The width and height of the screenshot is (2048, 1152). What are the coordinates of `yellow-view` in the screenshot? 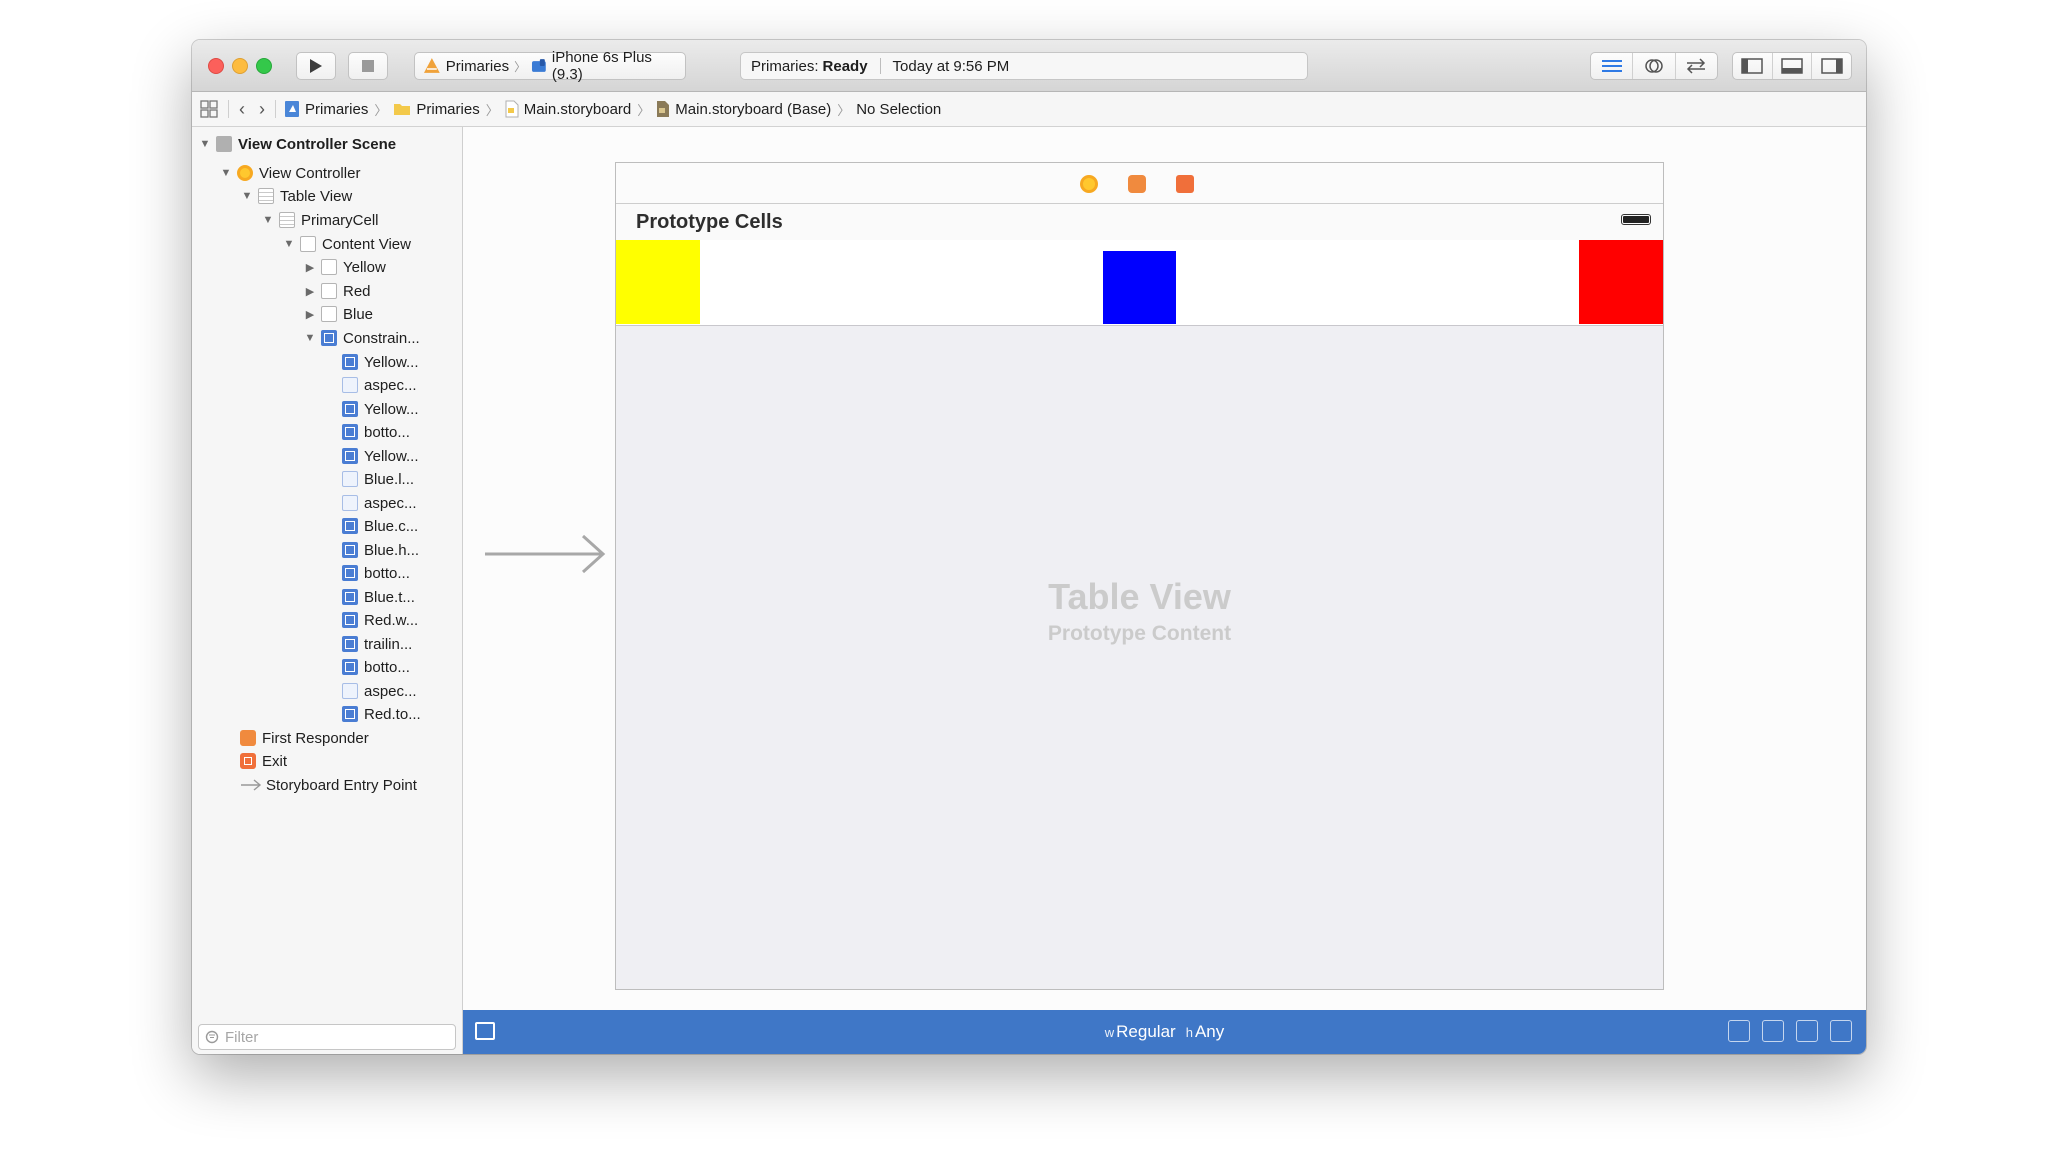 It's located at (658, 282).